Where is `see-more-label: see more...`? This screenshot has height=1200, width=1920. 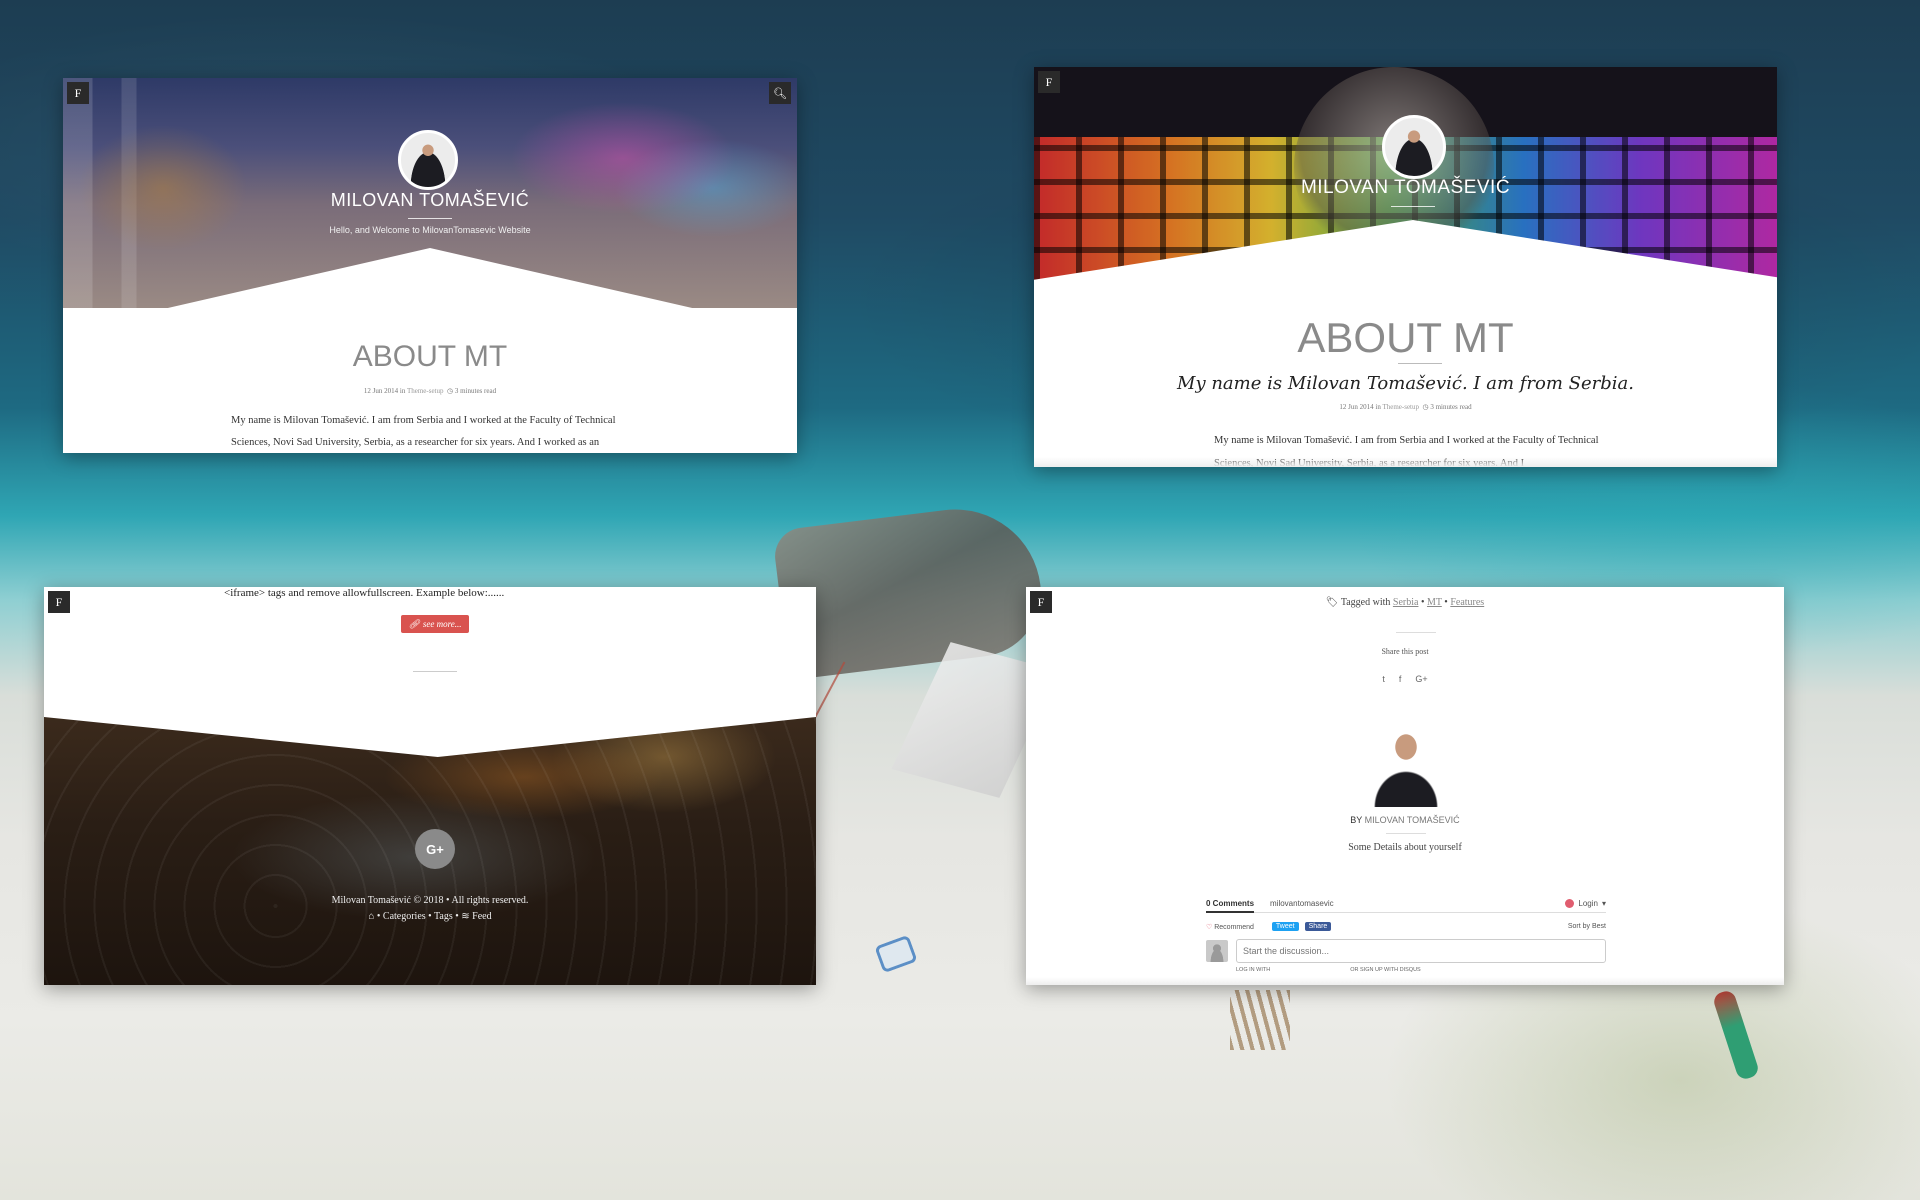
see-more-label: see more... is located at coordinates (442, 624).